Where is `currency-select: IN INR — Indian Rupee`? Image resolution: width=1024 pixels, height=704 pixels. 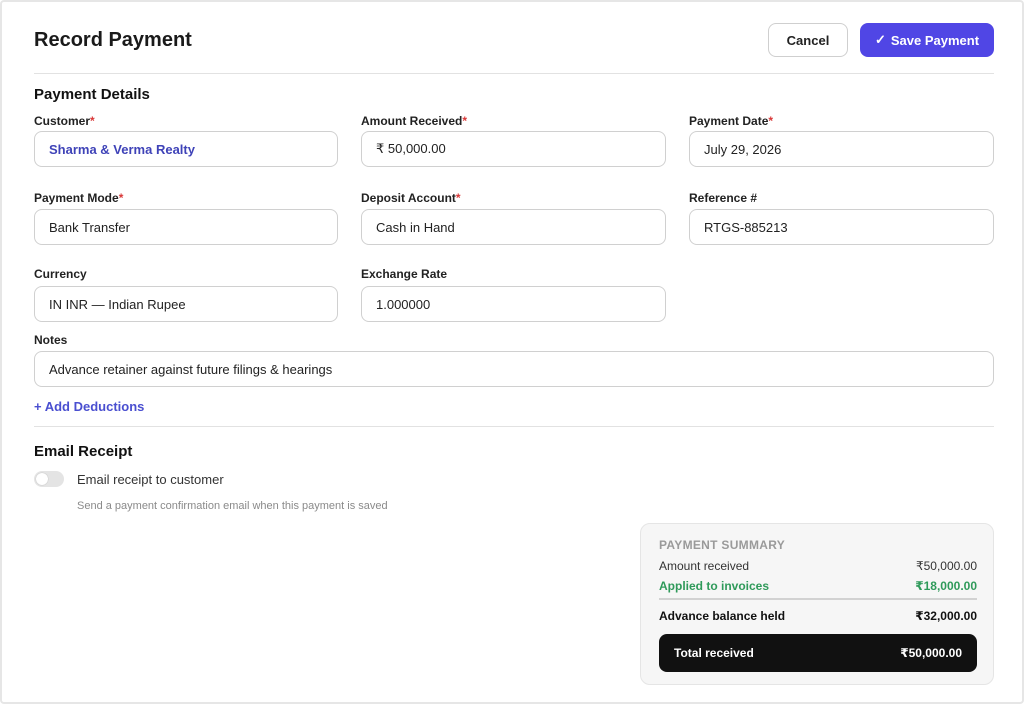 currency-select: IN INR — Indian Rupee is located at coordinates (186, 304).